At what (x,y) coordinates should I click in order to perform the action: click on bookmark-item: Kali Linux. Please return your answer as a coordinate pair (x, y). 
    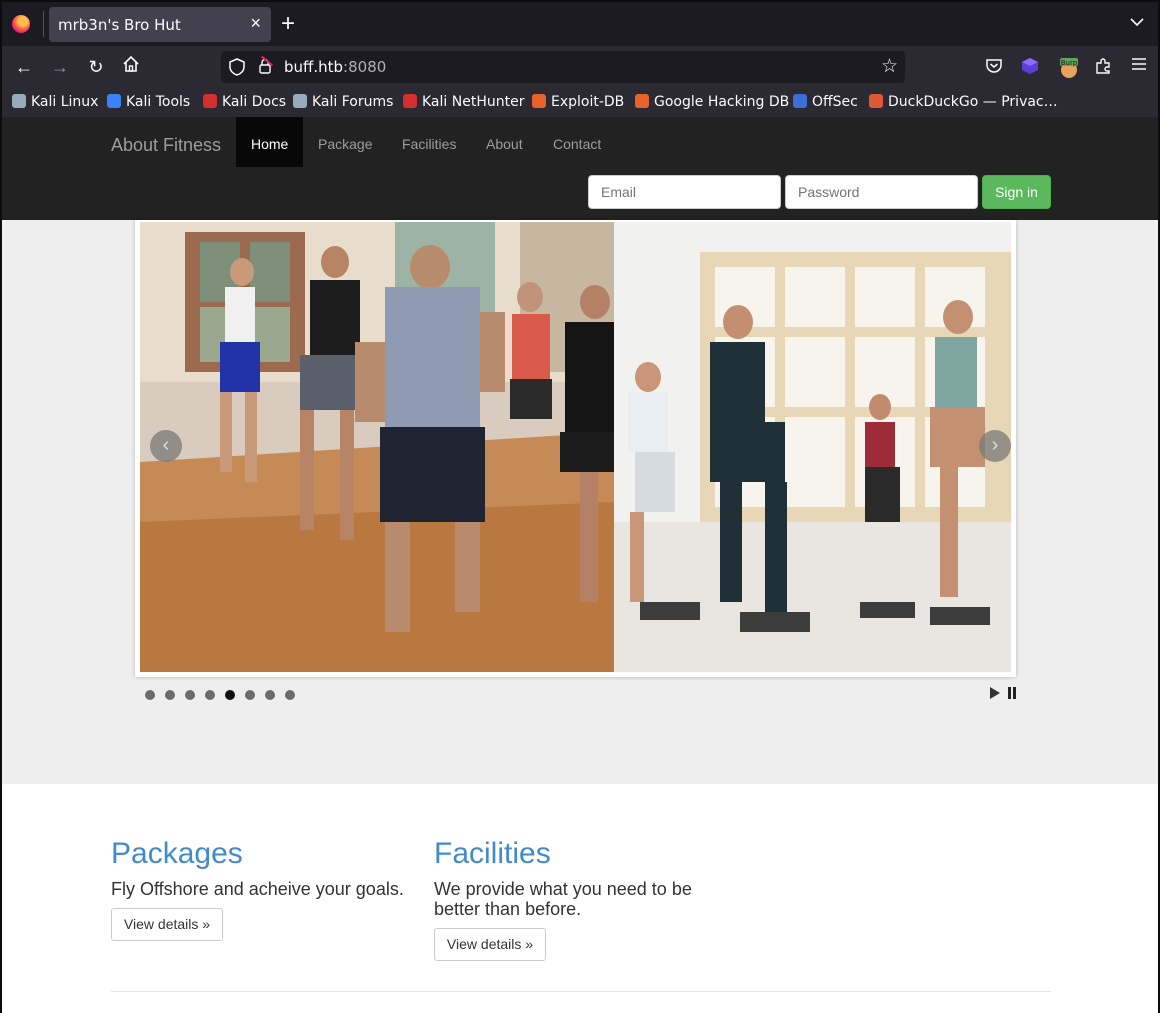
    Looking at the image, I should click on (55, 102).